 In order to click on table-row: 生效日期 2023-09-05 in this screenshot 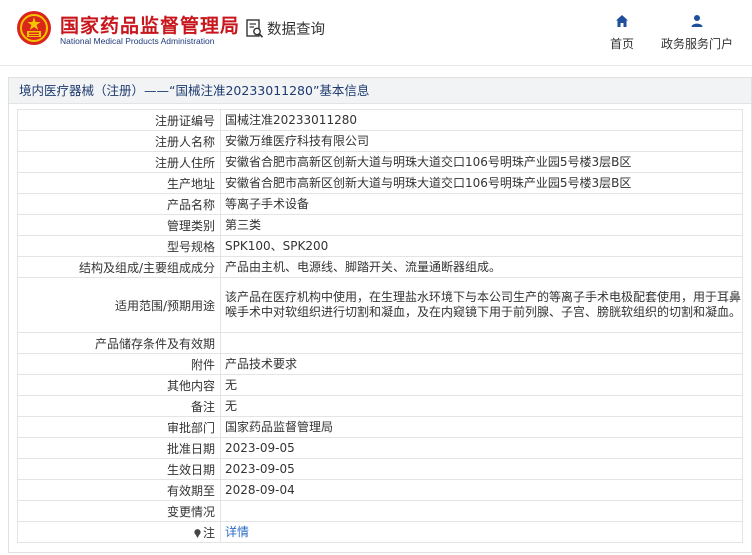, I will do `click(380, 469)`.